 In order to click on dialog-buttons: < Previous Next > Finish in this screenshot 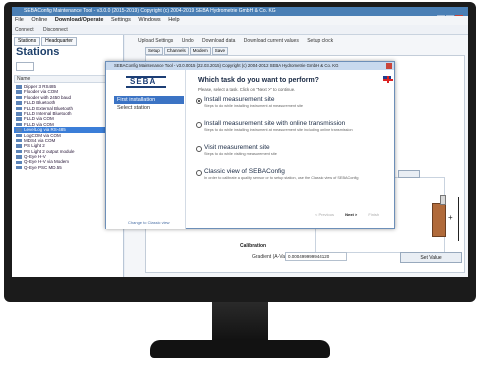, I will do `click(352, 214)`.